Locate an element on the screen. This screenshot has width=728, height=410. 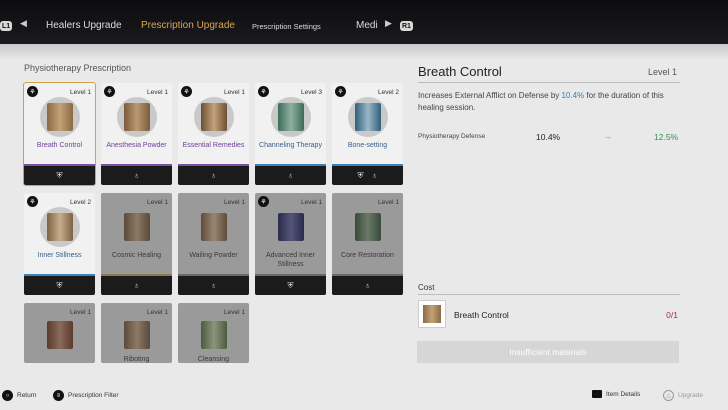
prescription-card-wailing-powder: Level 1 Wailing Powder ♁ is located at coordinates (213, 244).